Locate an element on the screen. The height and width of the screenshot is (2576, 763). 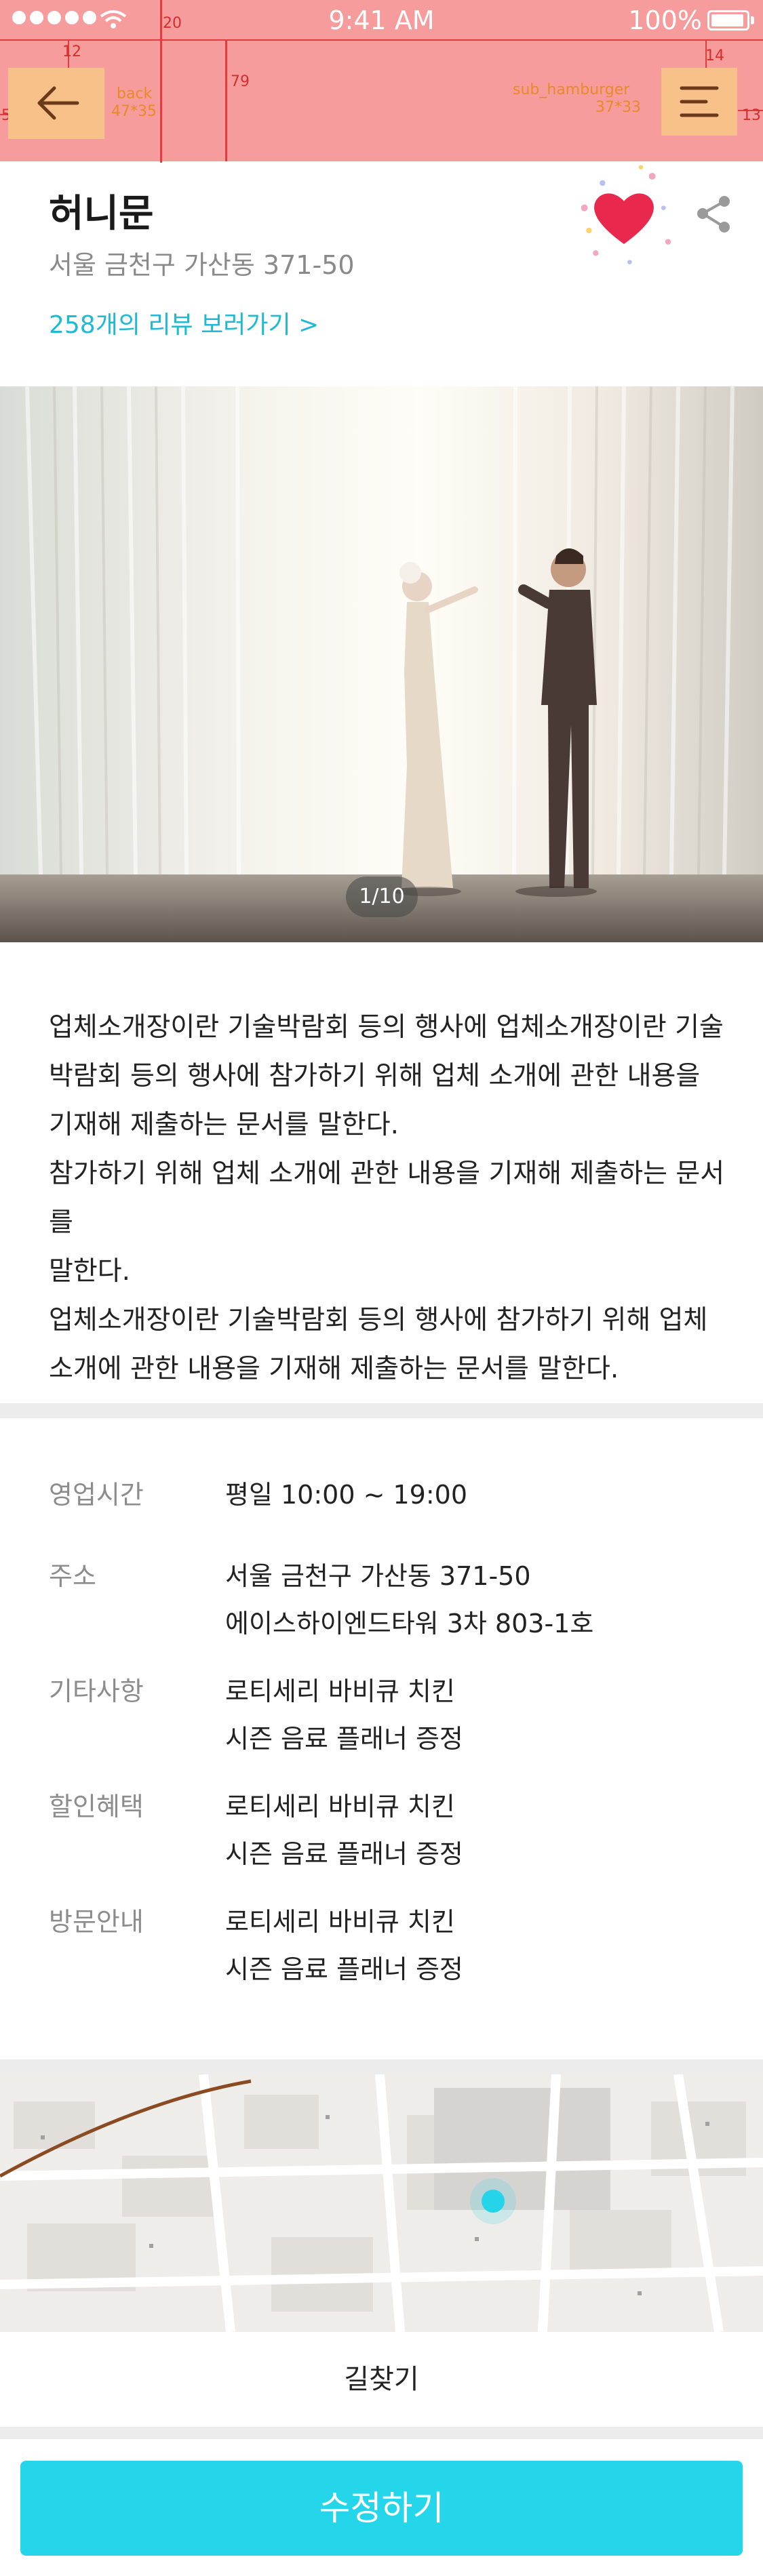
gallery-pager: 1/10 is located at coordinates (382, 897).